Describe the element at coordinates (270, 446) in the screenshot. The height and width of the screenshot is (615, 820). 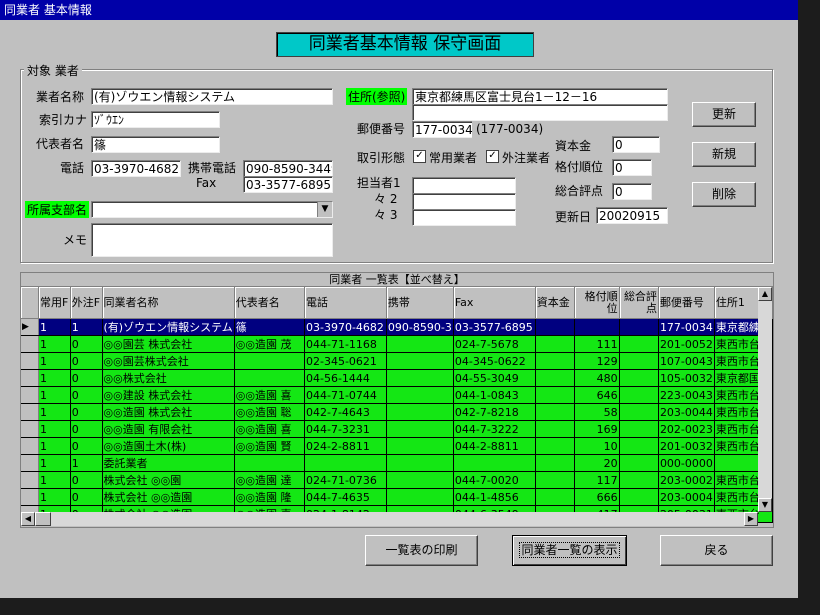
I see `cell-rep: ◎◎造園 賢` at that location.